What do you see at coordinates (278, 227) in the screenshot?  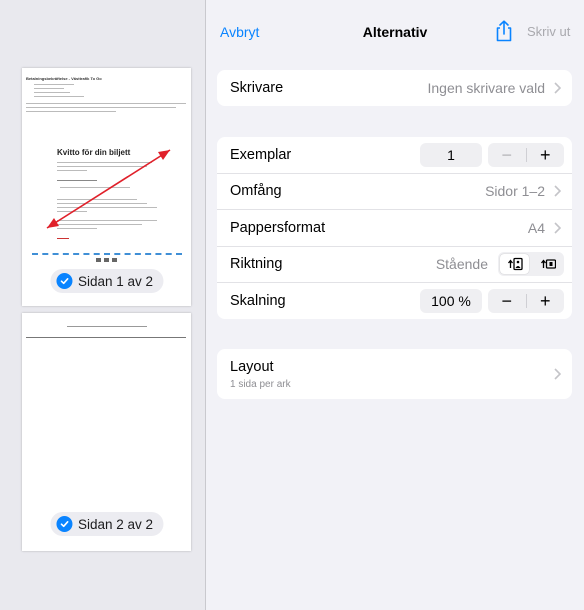 I see `paper-size-label: Pappersformat` at bounding box center [278, 227].